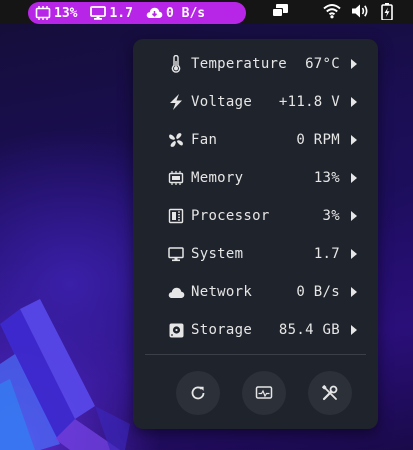 The width and height of the screenshot is (413, 450). What do you see at coordinates (331, 216) in the screenshot?
I see `menu-item-value: 3%` at bounding box center [331, 216].